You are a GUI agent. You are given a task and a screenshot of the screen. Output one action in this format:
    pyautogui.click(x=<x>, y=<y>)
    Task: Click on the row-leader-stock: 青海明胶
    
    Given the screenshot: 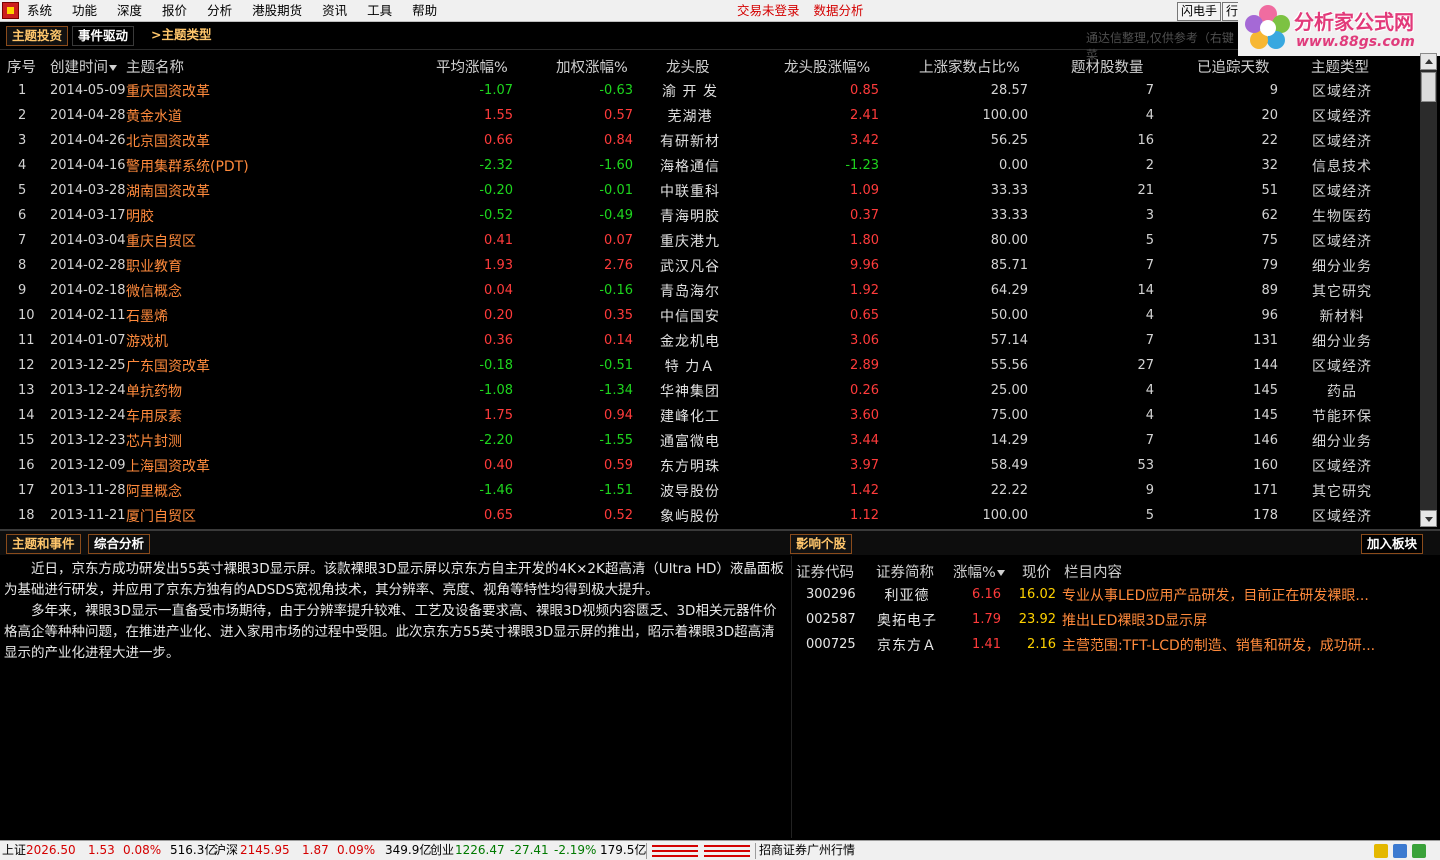 What is the action you would take?
    pyautogui.click(x=690, y=216)
    